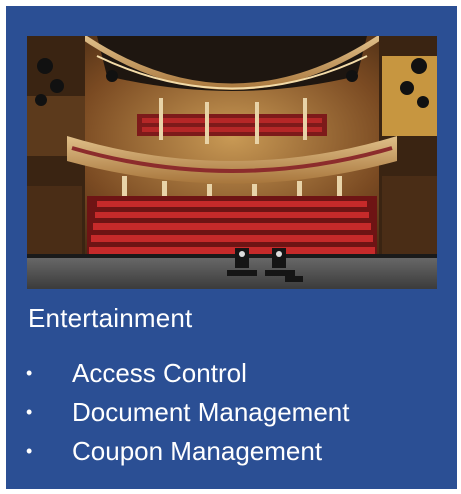  Describe the element at coordinates (159, 373) in the screenshot. I see `feature-label: Access Control` at that location.